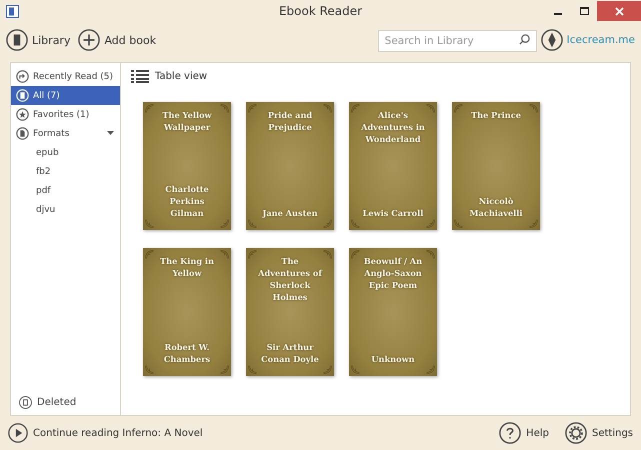  I want to click on book-cover: The Prince Niccolò Machiavelli, so click(496, 166).